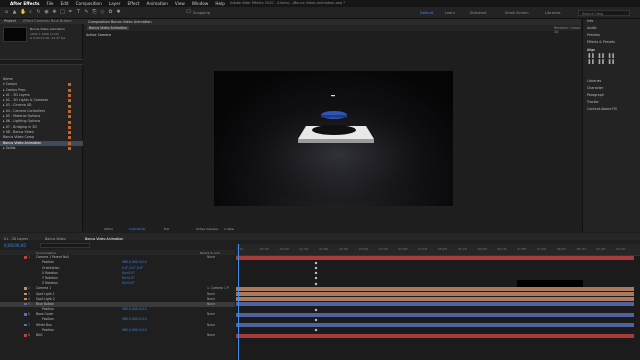  I want to click on distribute-buttons: ▐▌▐▌▐▌, so click(612, 61).